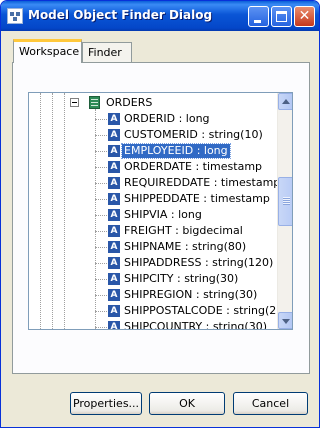 The image size is (320, 428). Describe the element at coordinates (191, 294) in the screenshot. I see `tree-node-label: SHIPREGION : string(30)` at that location.